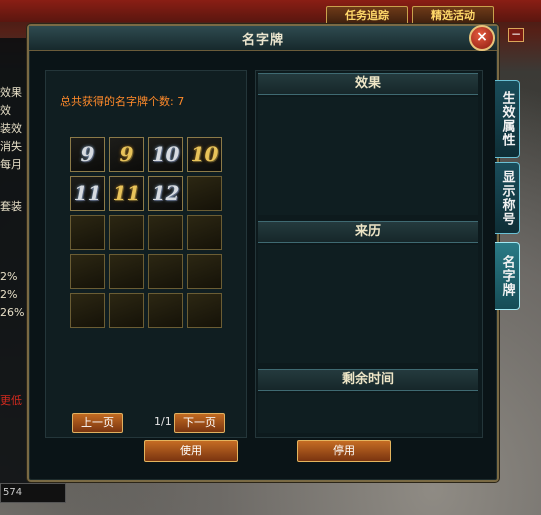 Image resolution: width=541 pixels, height=515 pixels. I want to click on title-bar: 名字牌, so click(263, 38).